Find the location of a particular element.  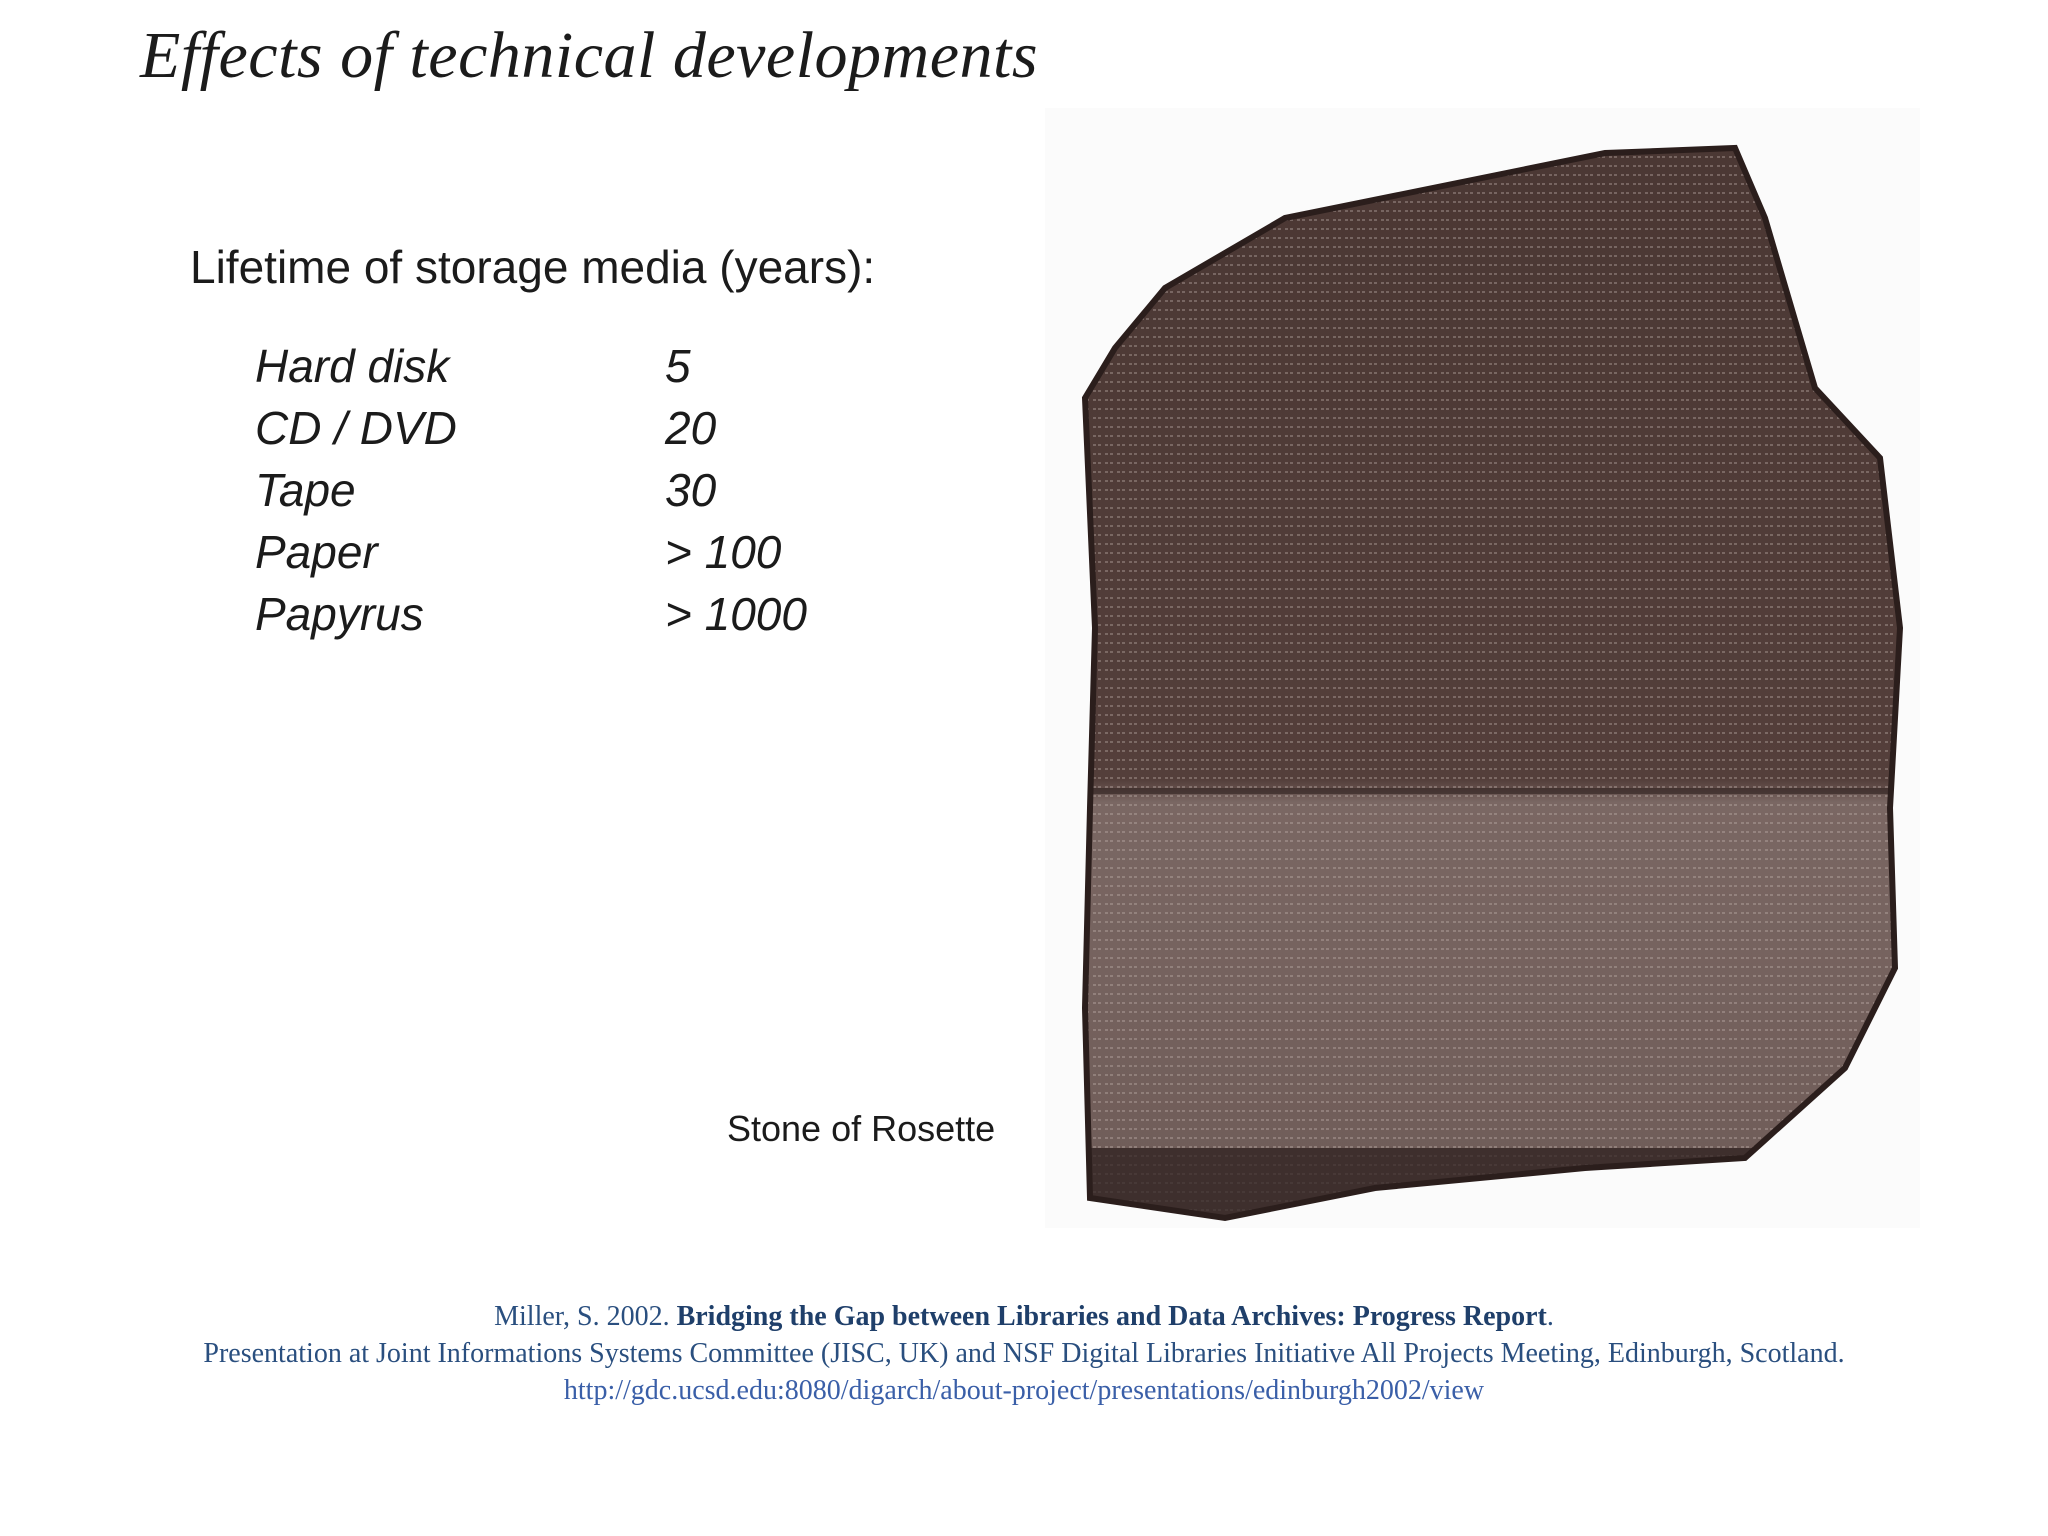

media-row-tape: Tape 30 is located at coordinates (555, 490).